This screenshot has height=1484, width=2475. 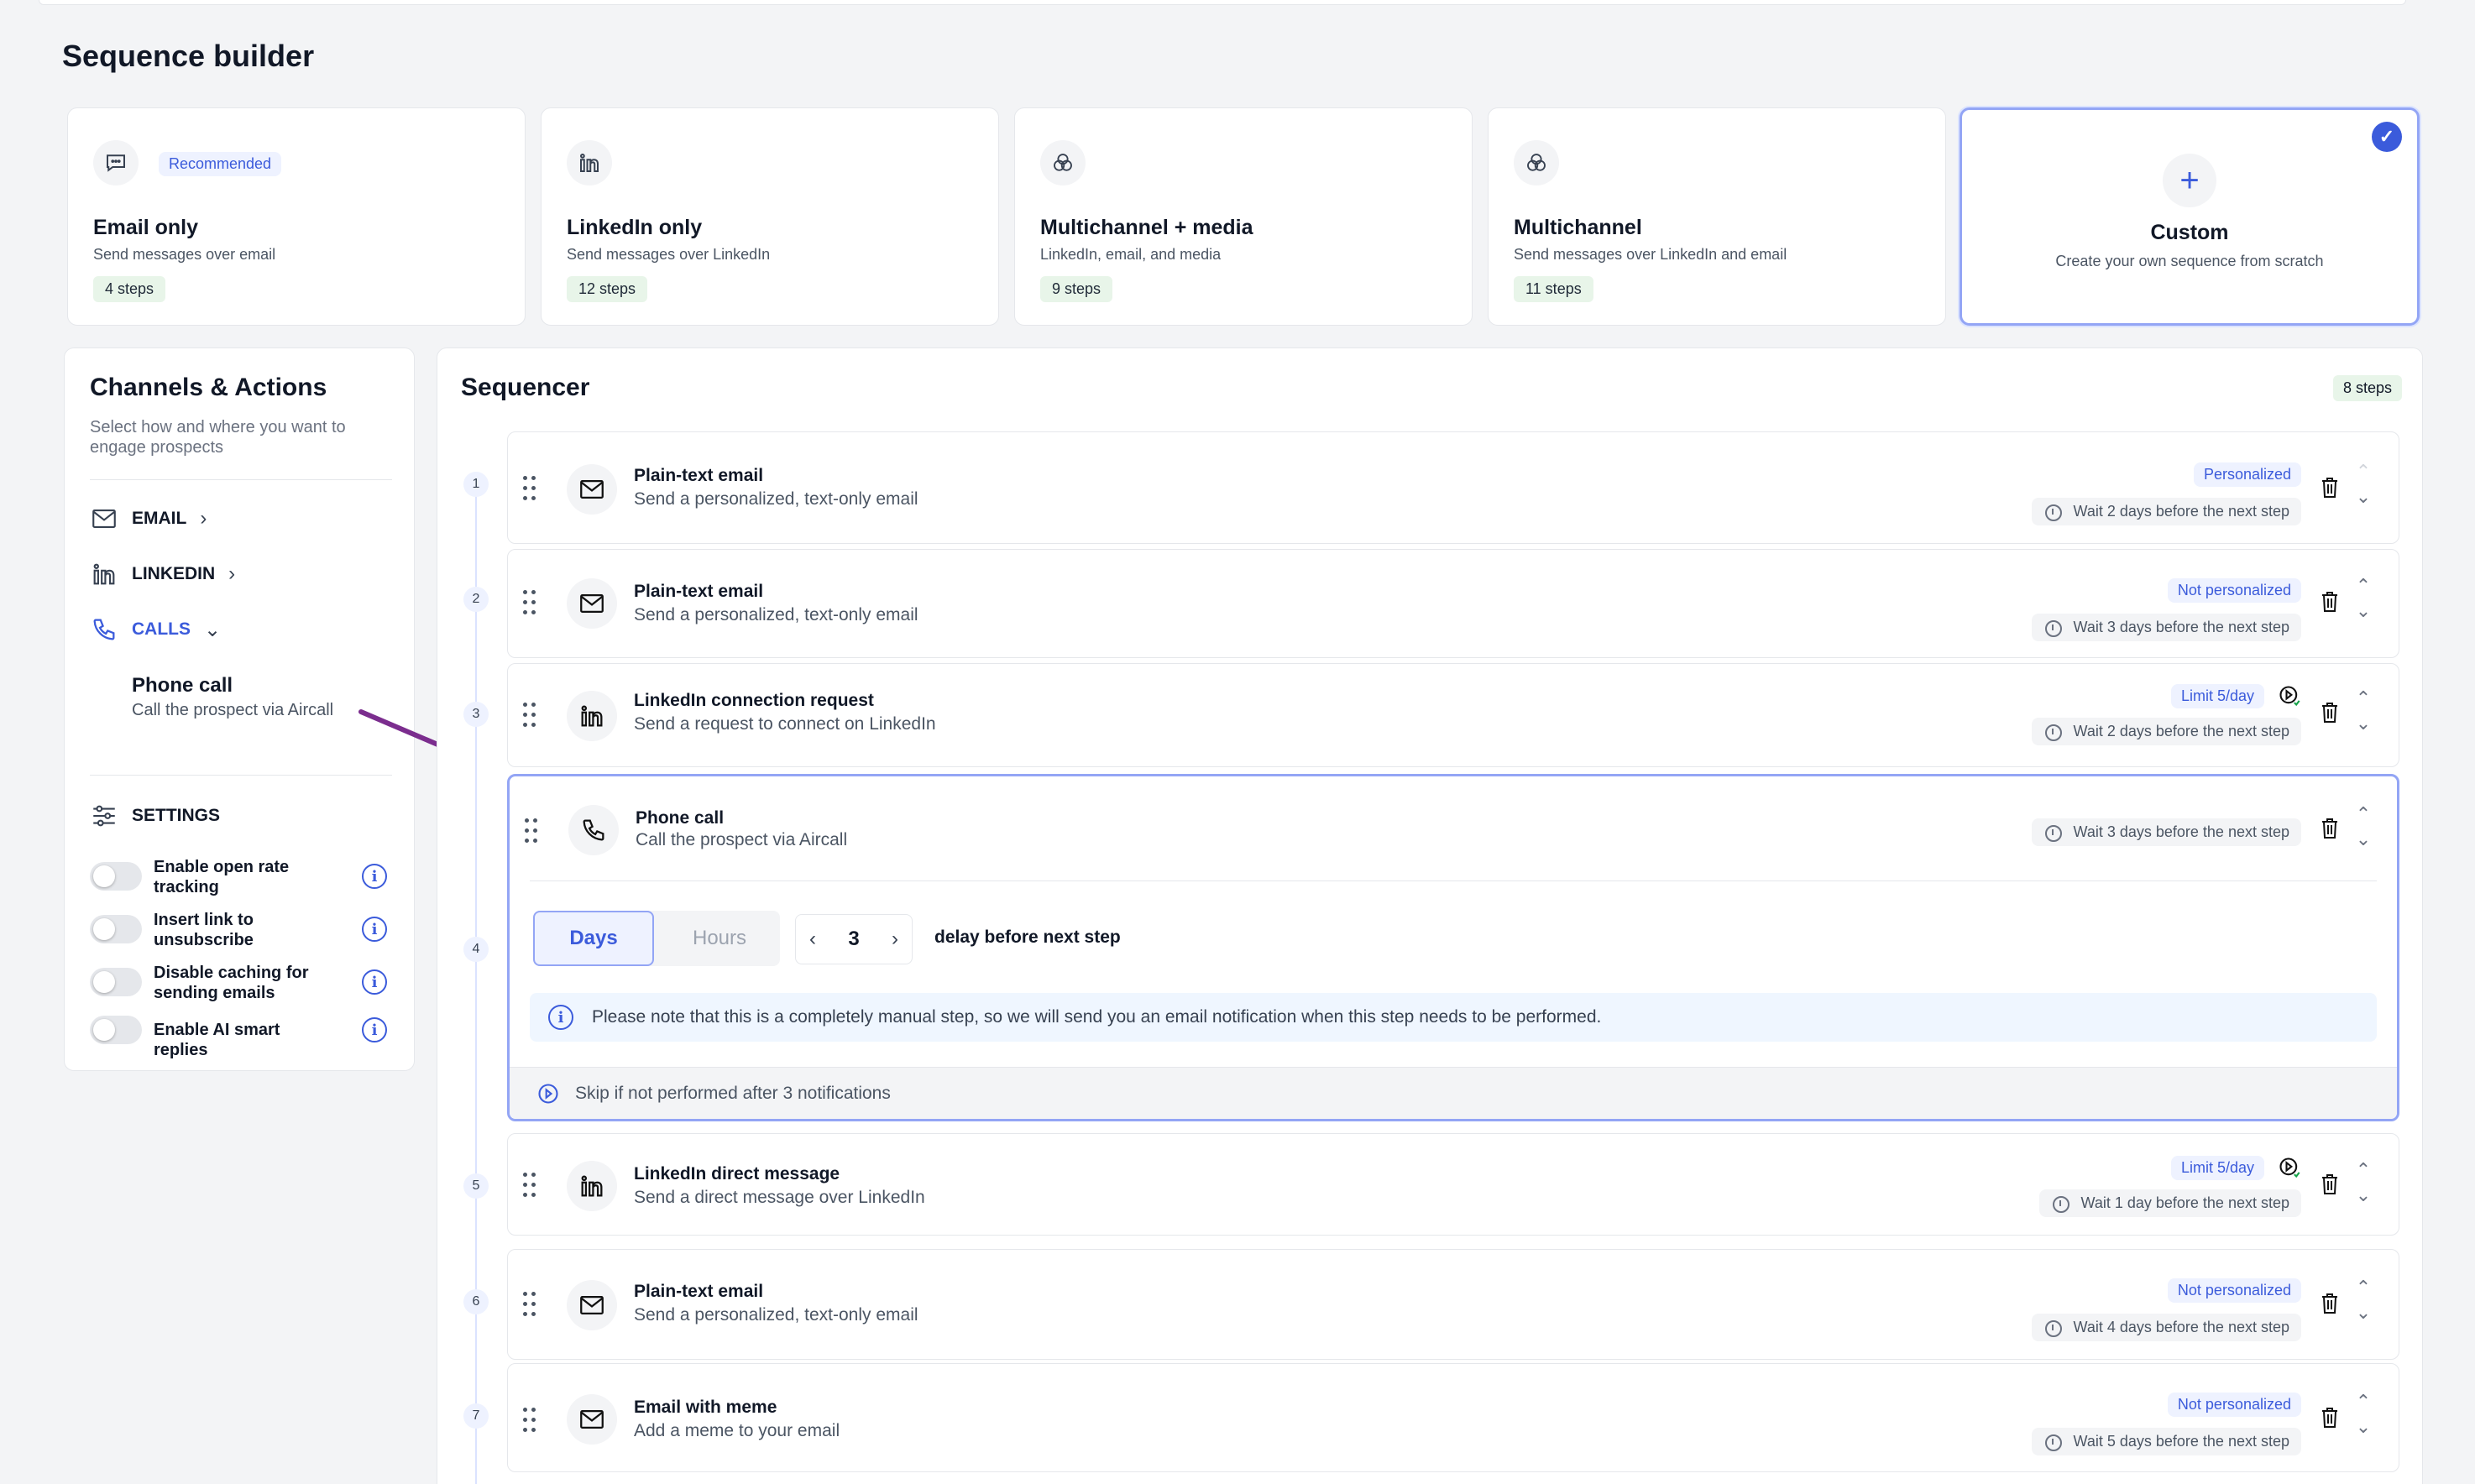 What do you see at coordinates (669, 254) in the screenshot?
I see `template-desc: Send messages over LinkedIn` at bounding box center [669, 254].